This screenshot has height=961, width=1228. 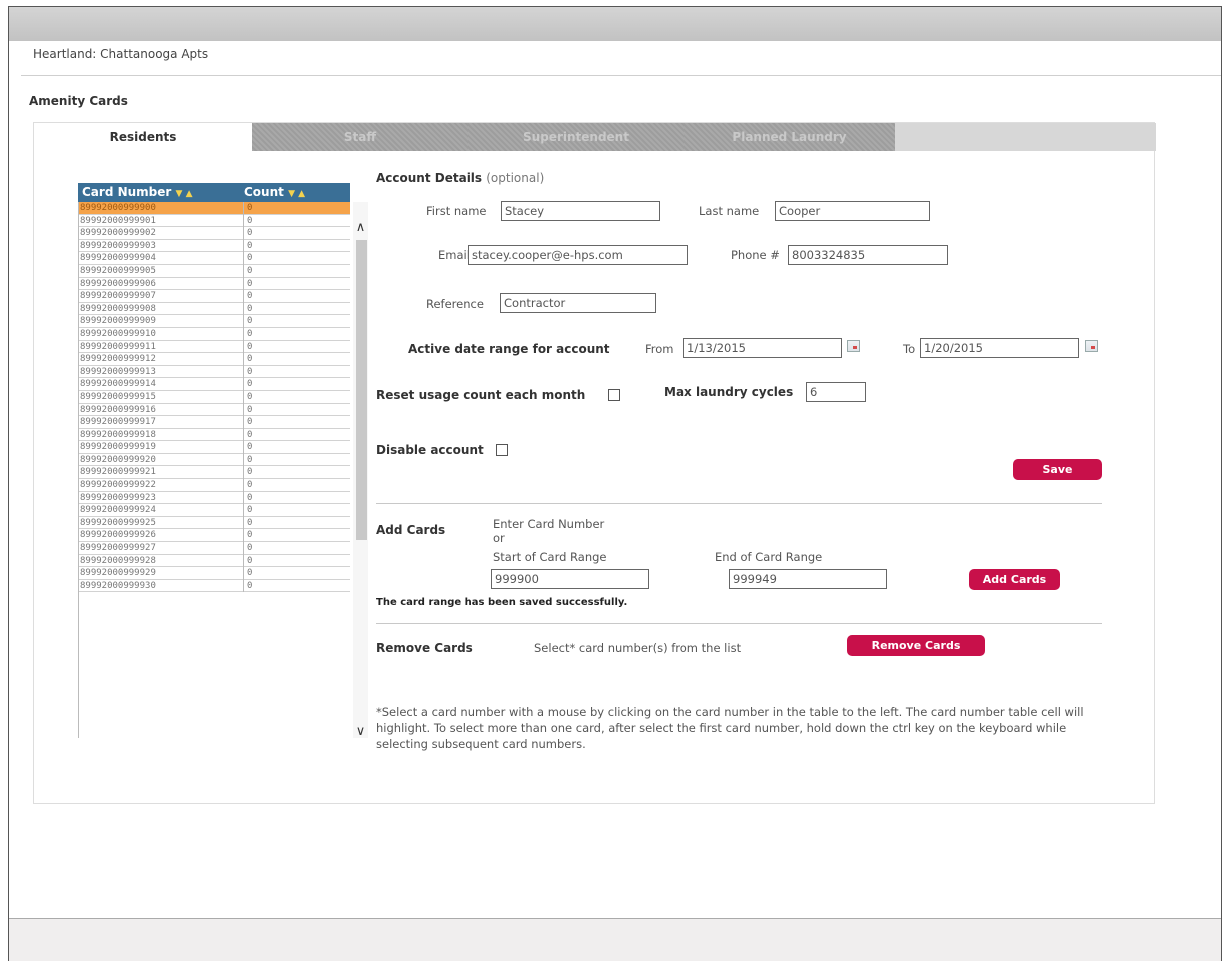 I want to click on card-number-cell: 89992000999911, so click(x=162, y=347).